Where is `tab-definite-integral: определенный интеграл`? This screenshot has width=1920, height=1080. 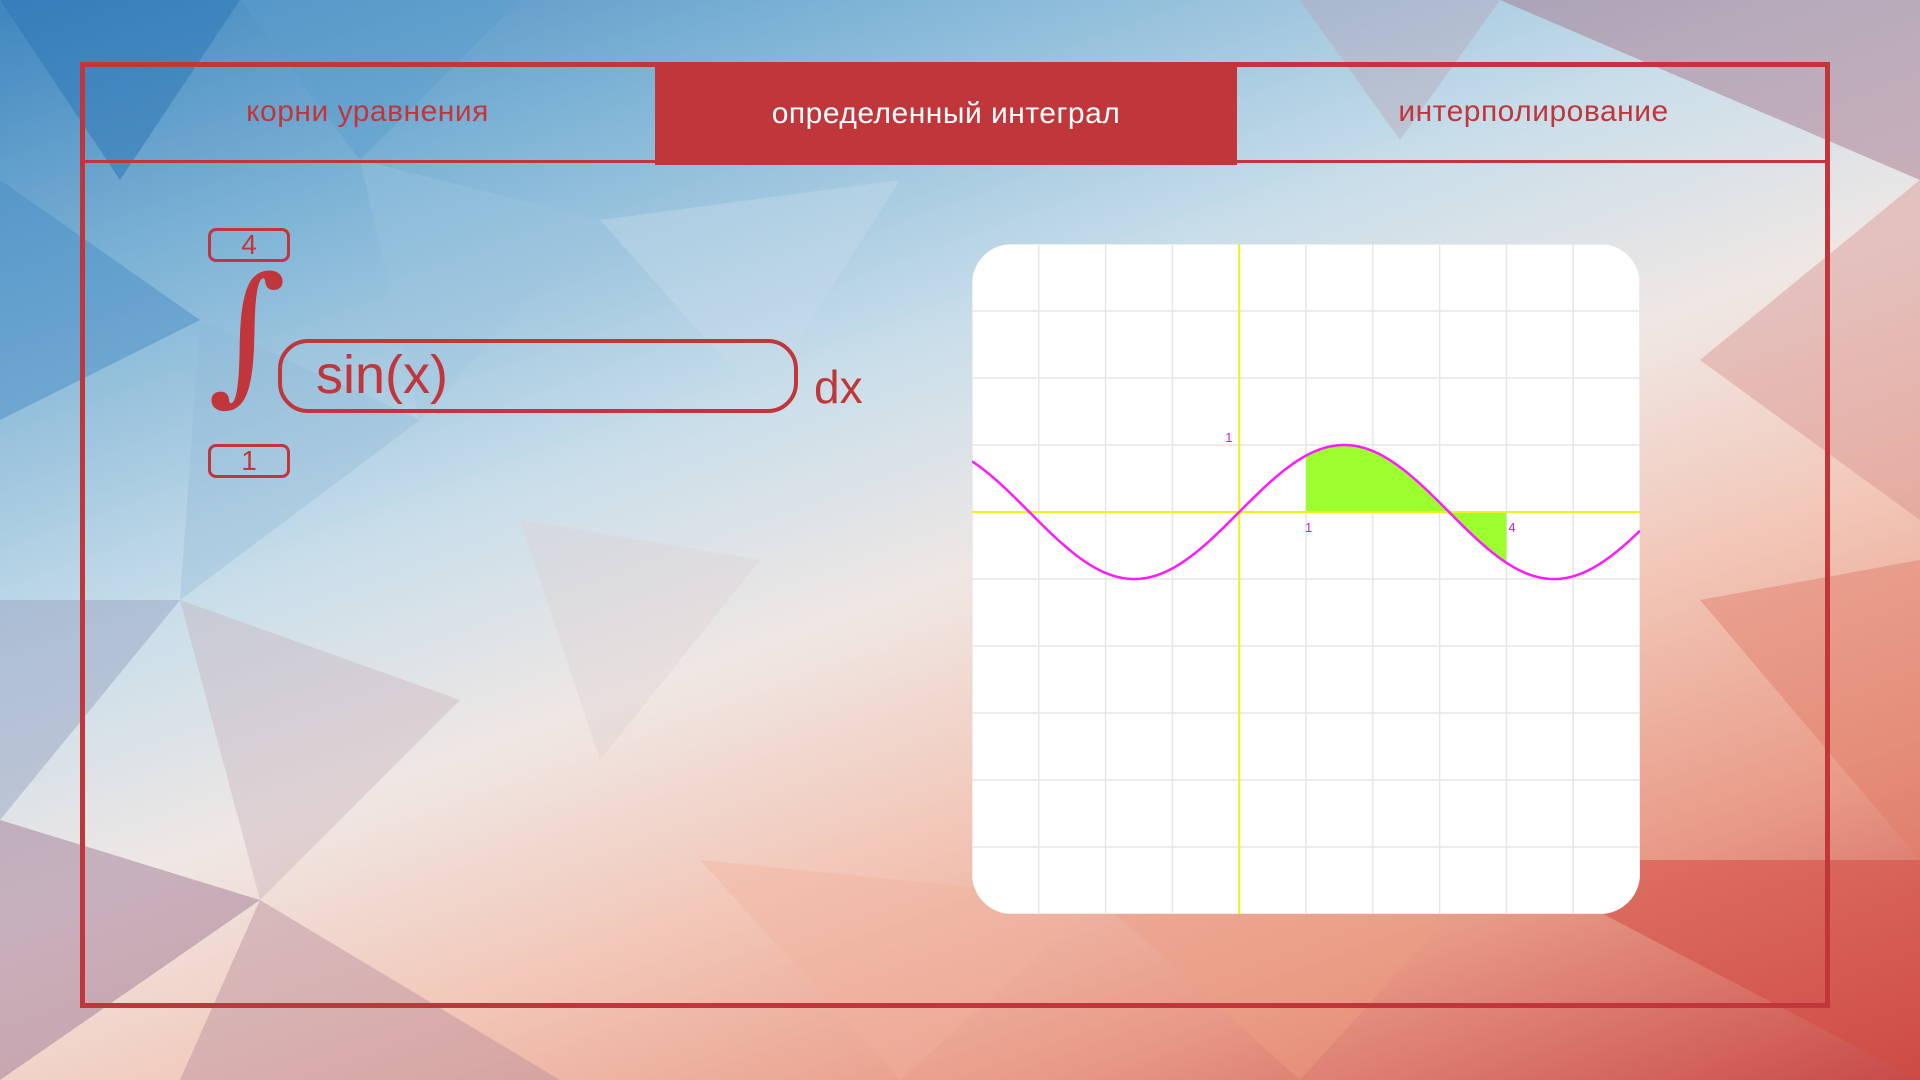 tab-definite-integral: определенный интеграл is located at coordinates (946, 113).